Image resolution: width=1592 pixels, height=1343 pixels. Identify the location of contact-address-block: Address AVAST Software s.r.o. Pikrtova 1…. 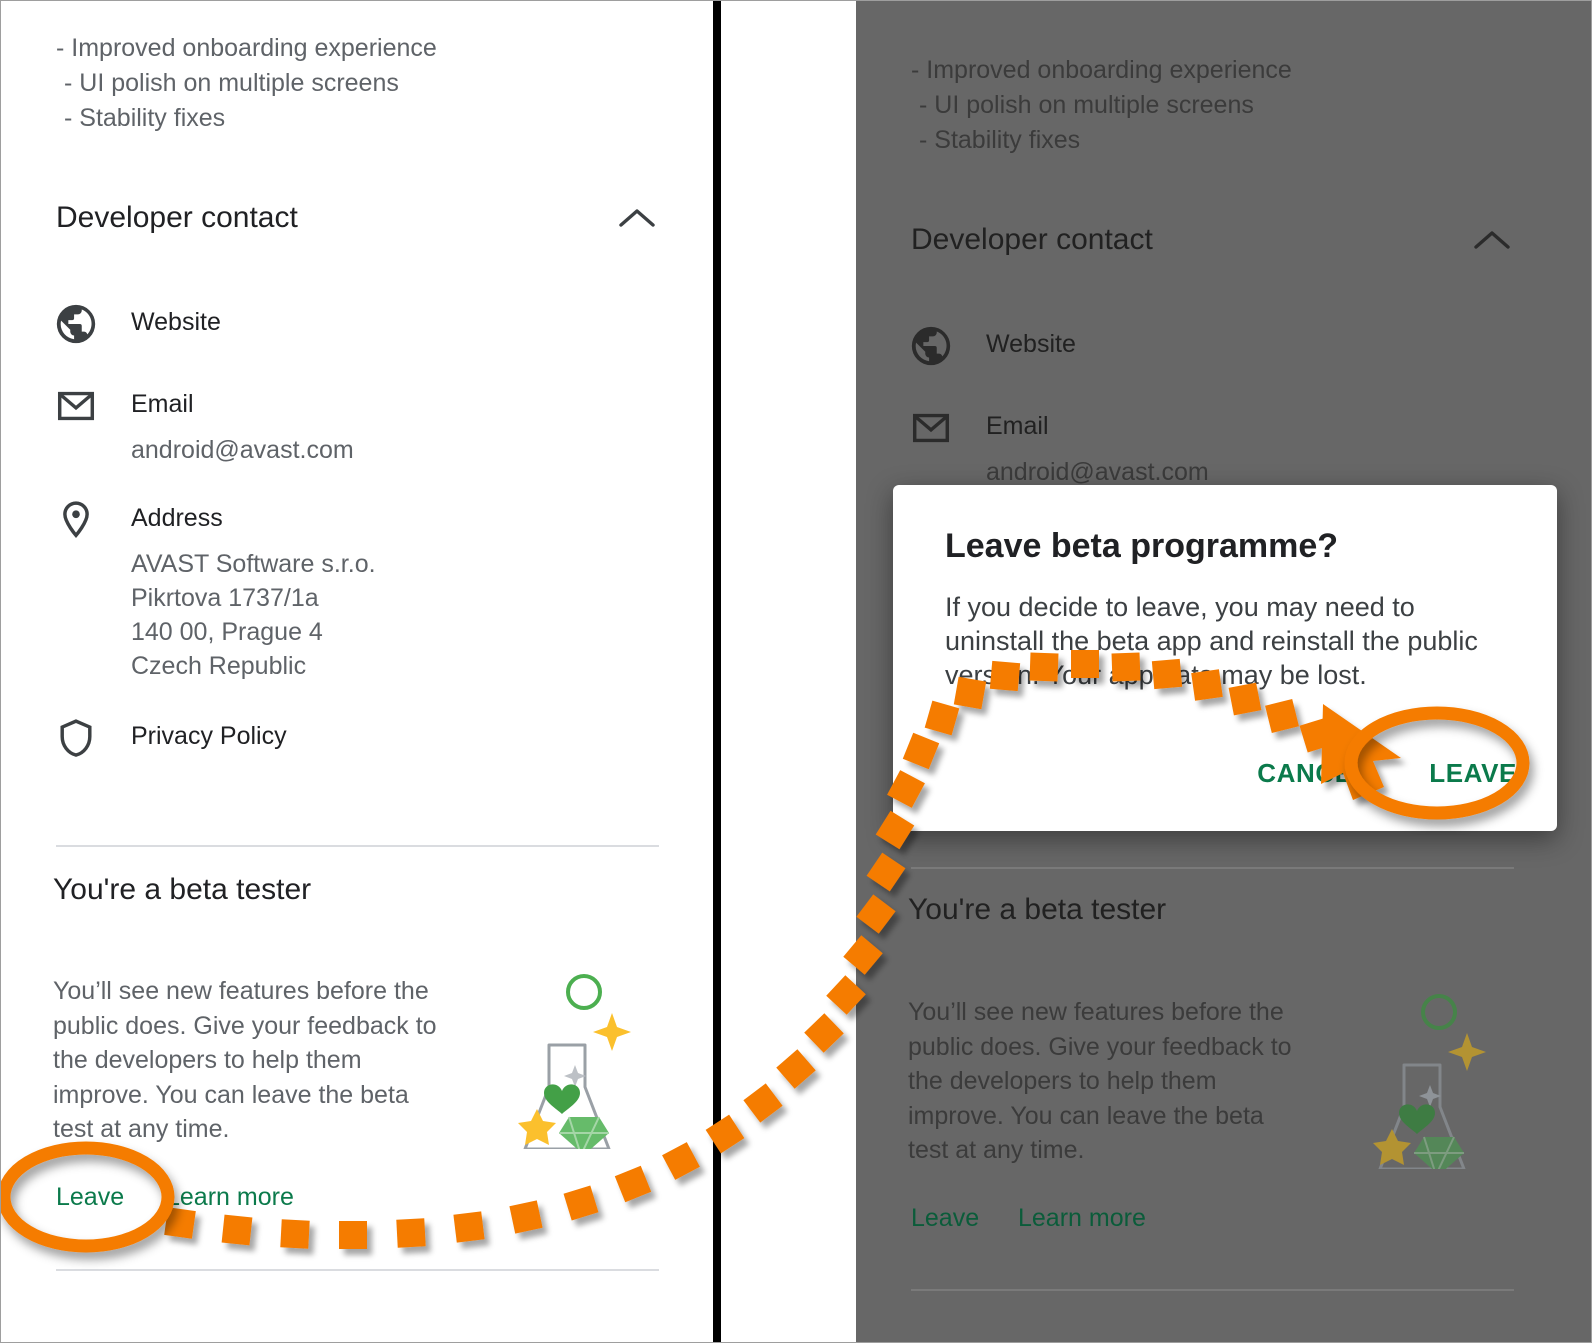
(253, 590).